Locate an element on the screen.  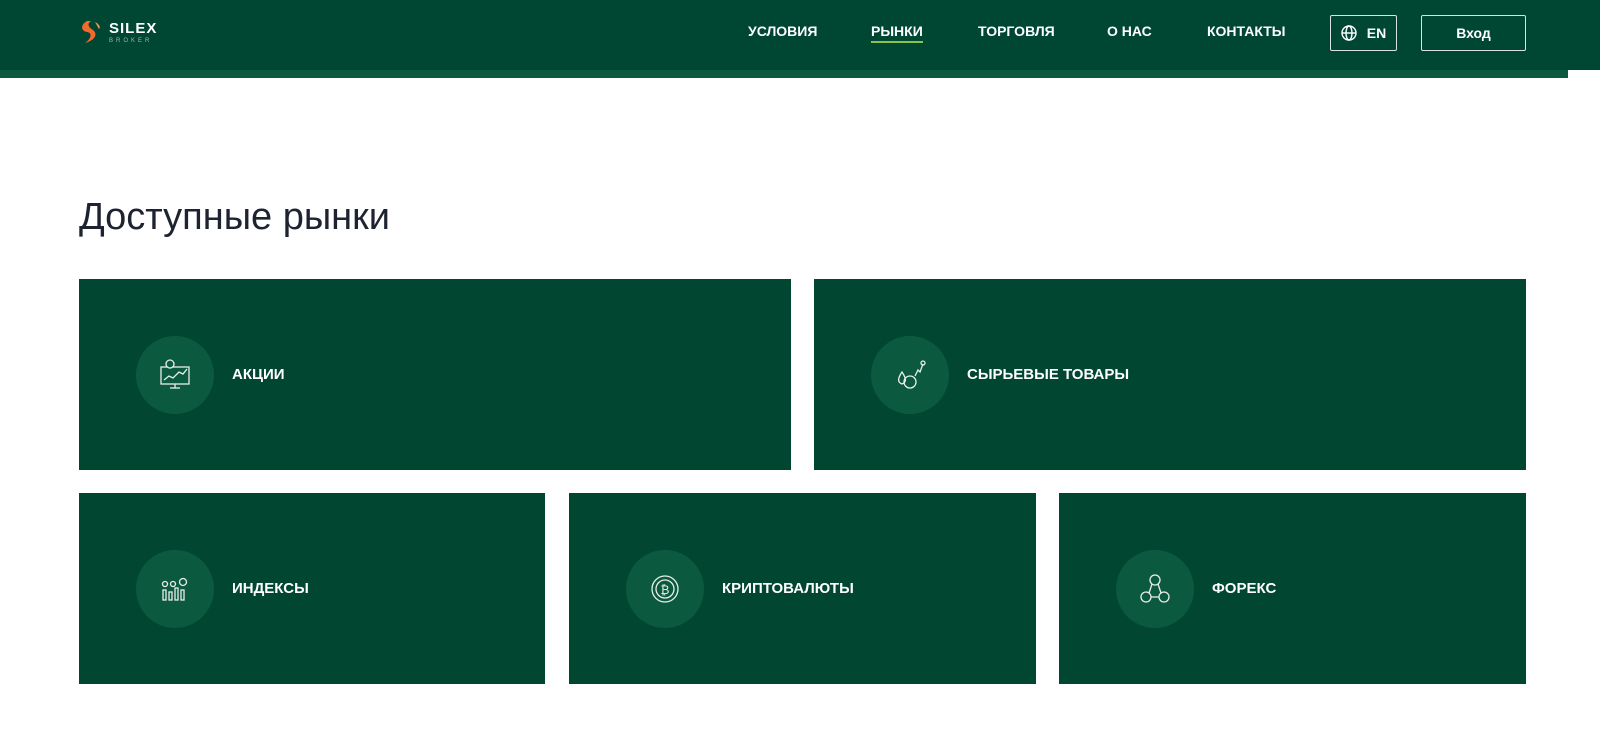
logo: SILEX BROKER is located at coordinates (118, 32).